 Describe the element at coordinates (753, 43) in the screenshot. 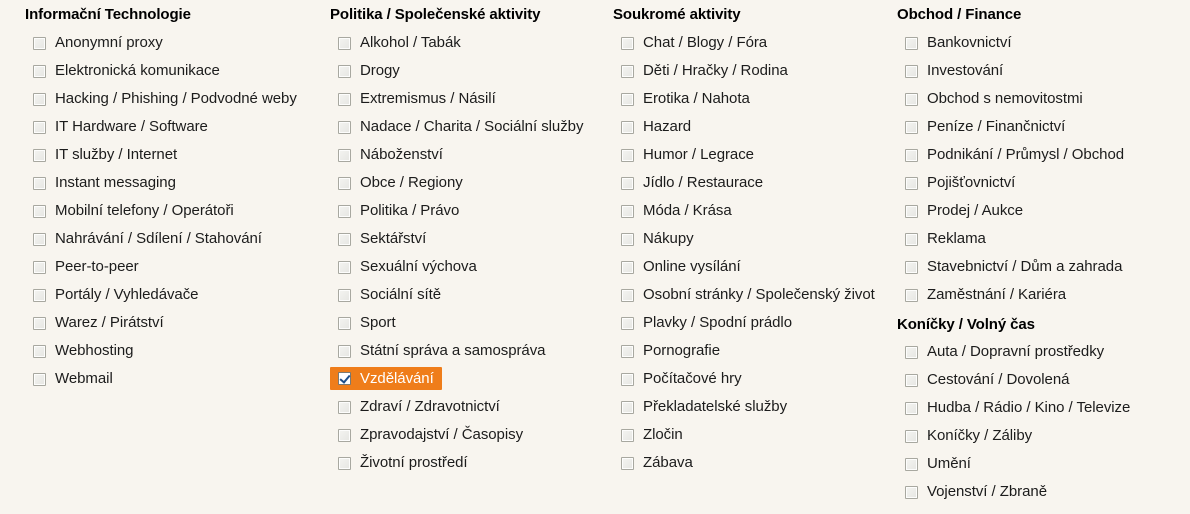

I see `category-item: Chat / Blogy / Fóra` at that location.